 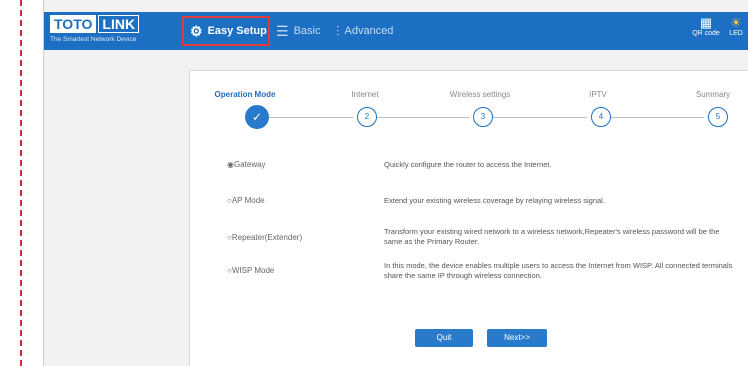 I want to click on totolink-logo: TOTO LINK The Smartest Network Device, so click(x=111, y=31).